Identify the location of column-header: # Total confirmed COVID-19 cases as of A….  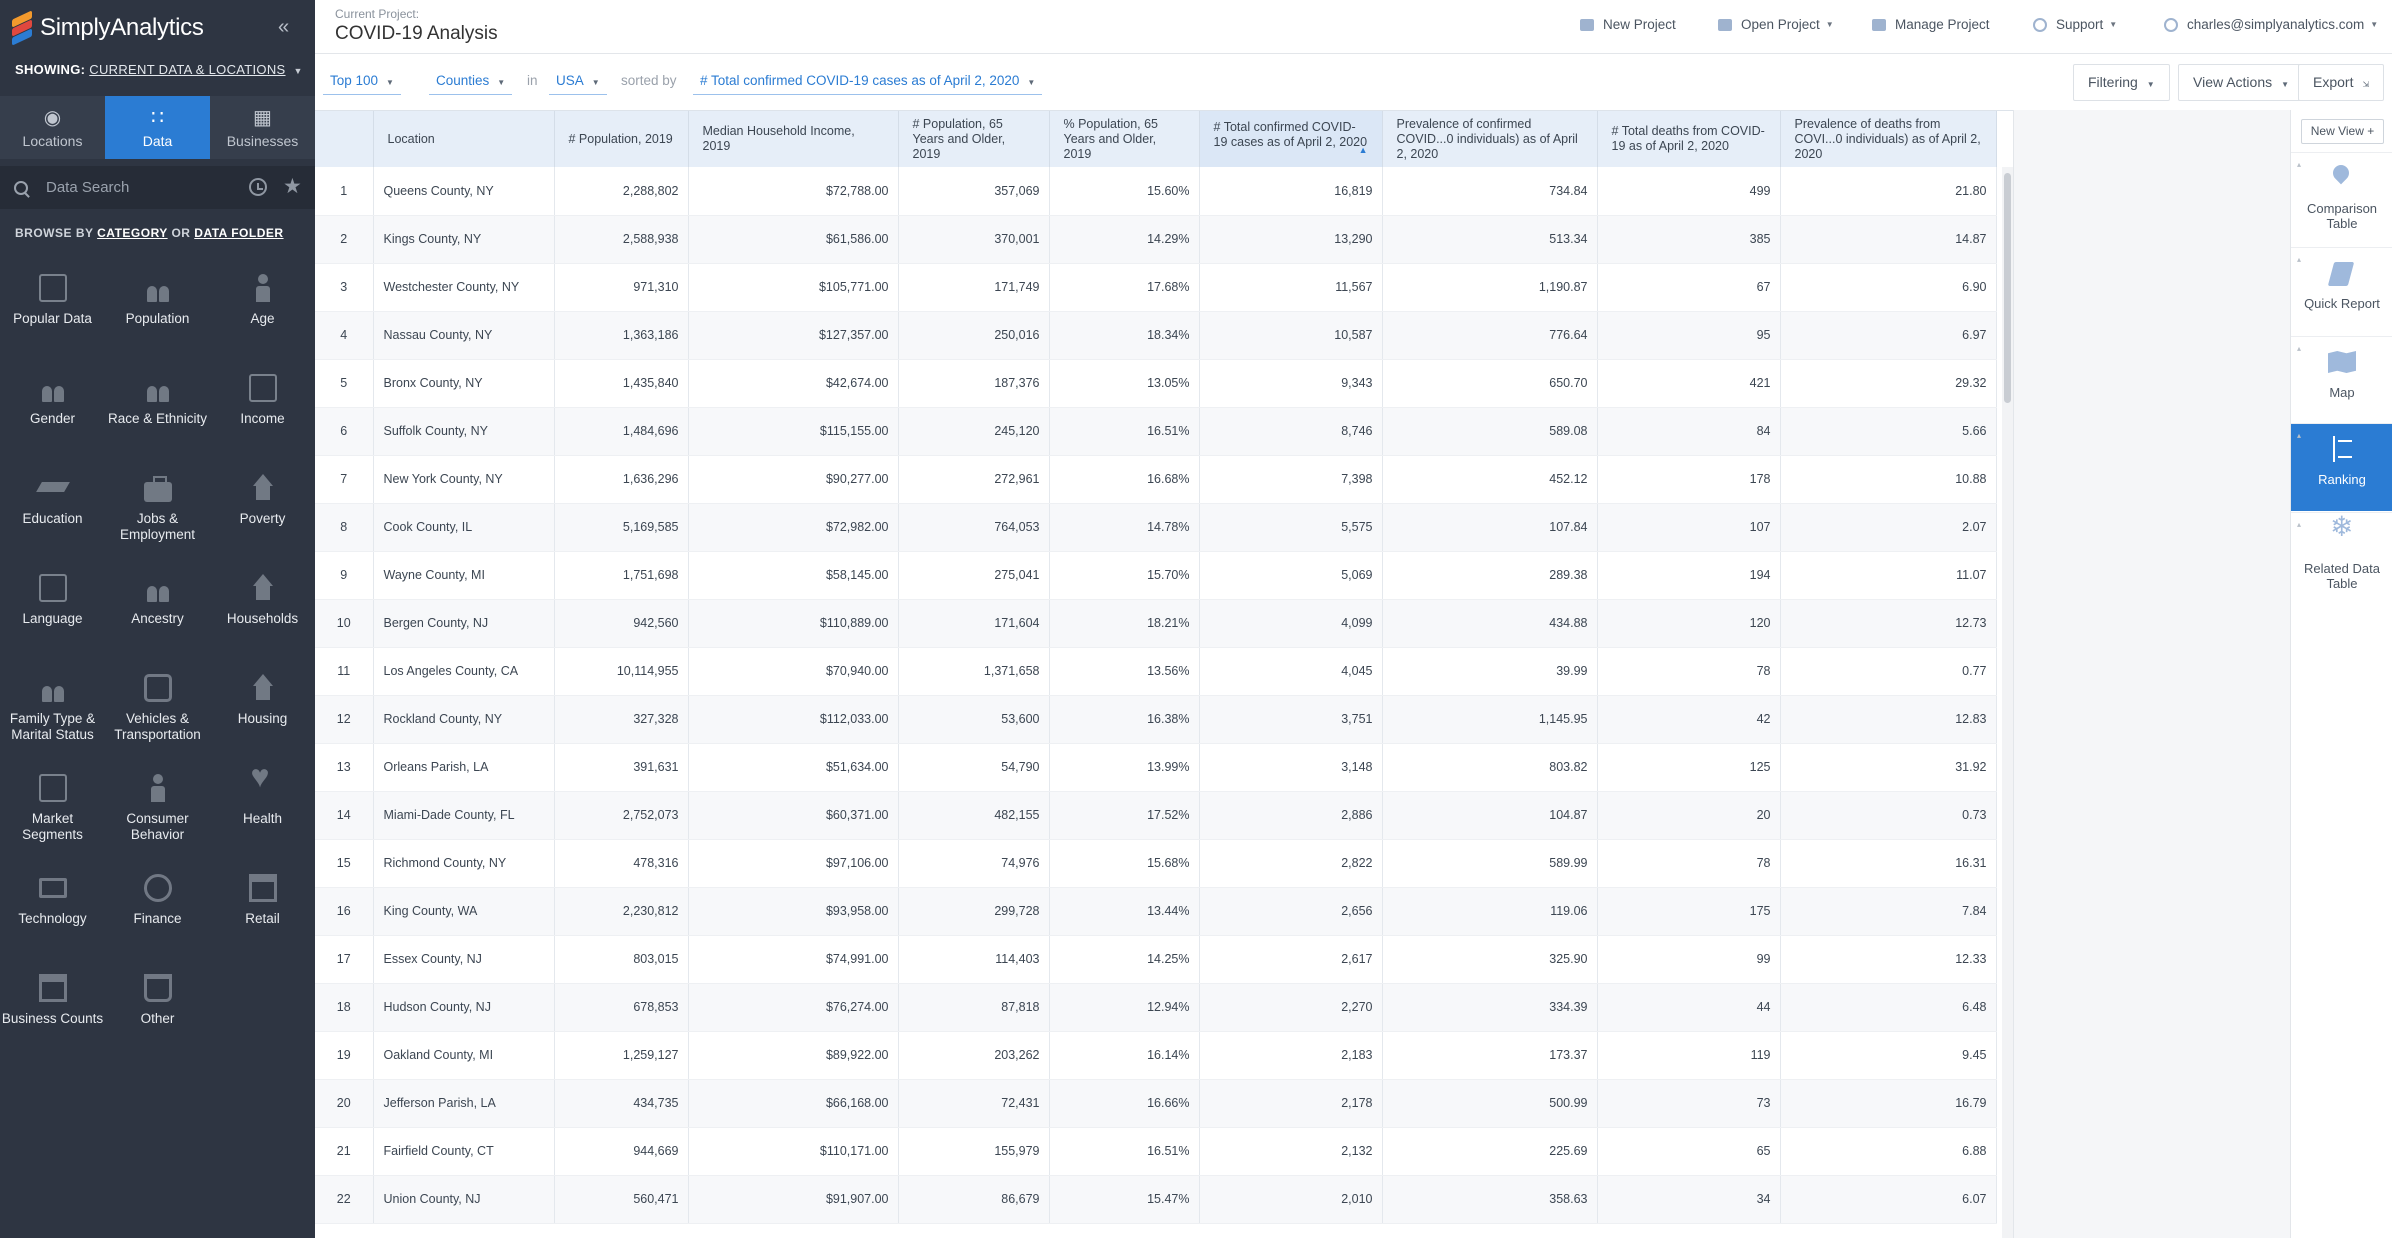
(1291, 139).